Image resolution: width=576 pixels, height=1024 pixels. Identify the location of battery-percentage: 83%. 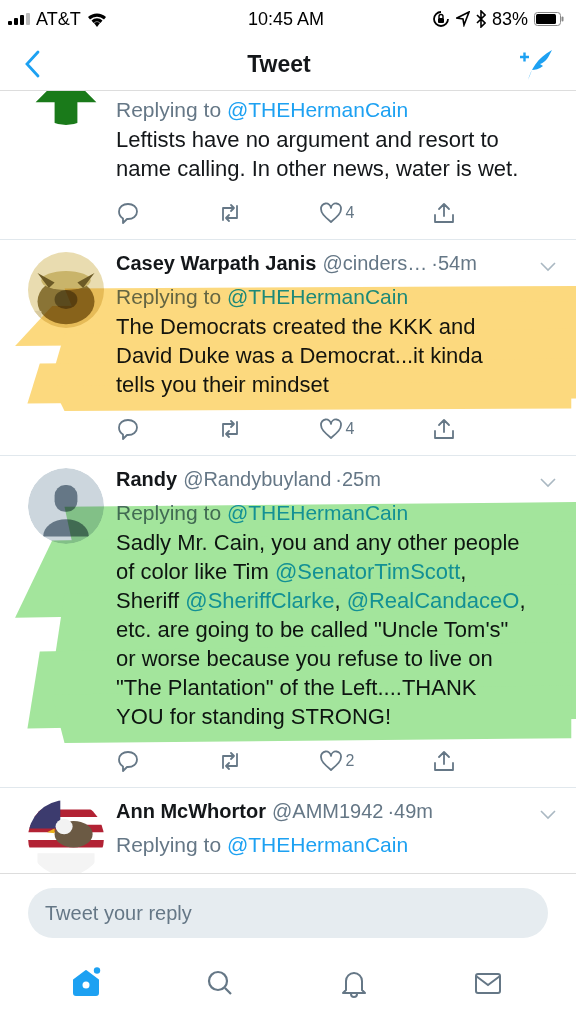
(509, 19).